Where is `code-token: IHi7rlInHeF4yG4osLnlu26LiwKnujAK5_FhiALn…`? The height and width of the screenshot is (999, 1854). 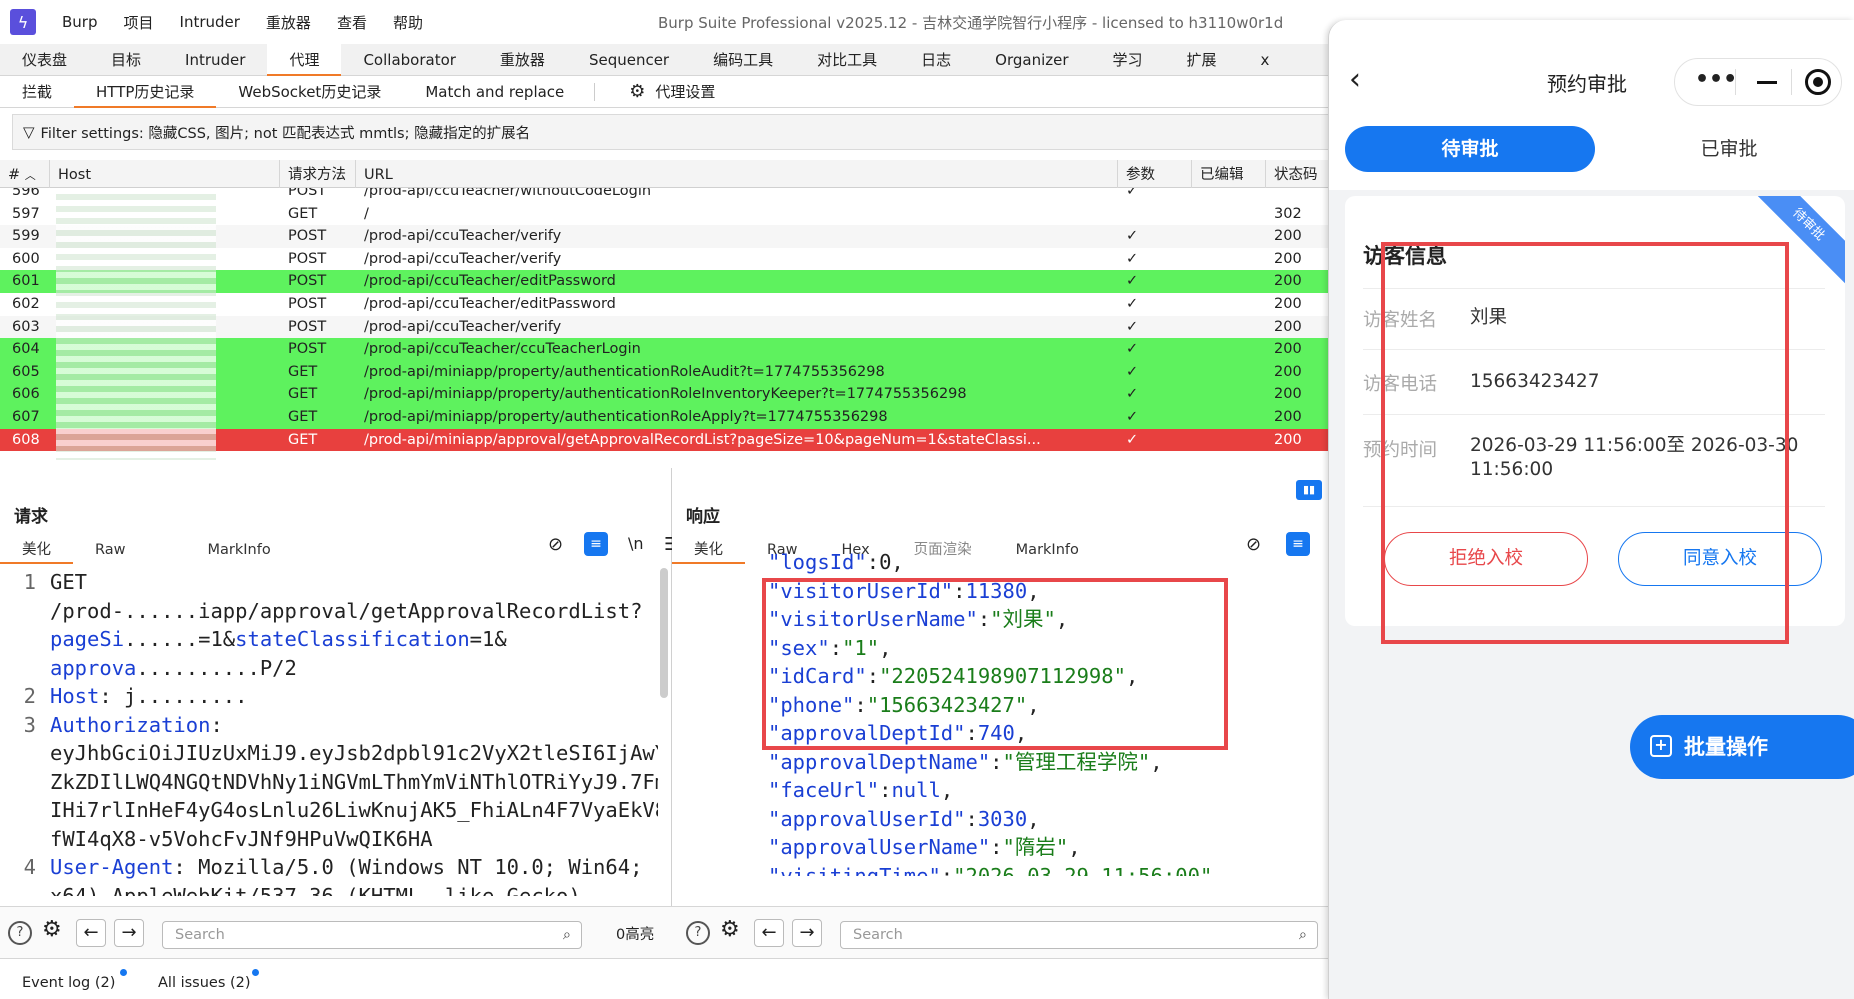
code-token: IHi7rlInHeF4yG4osLnlu26LiwKnujAK5_FhiALn… is located at coordinates (354, 810).